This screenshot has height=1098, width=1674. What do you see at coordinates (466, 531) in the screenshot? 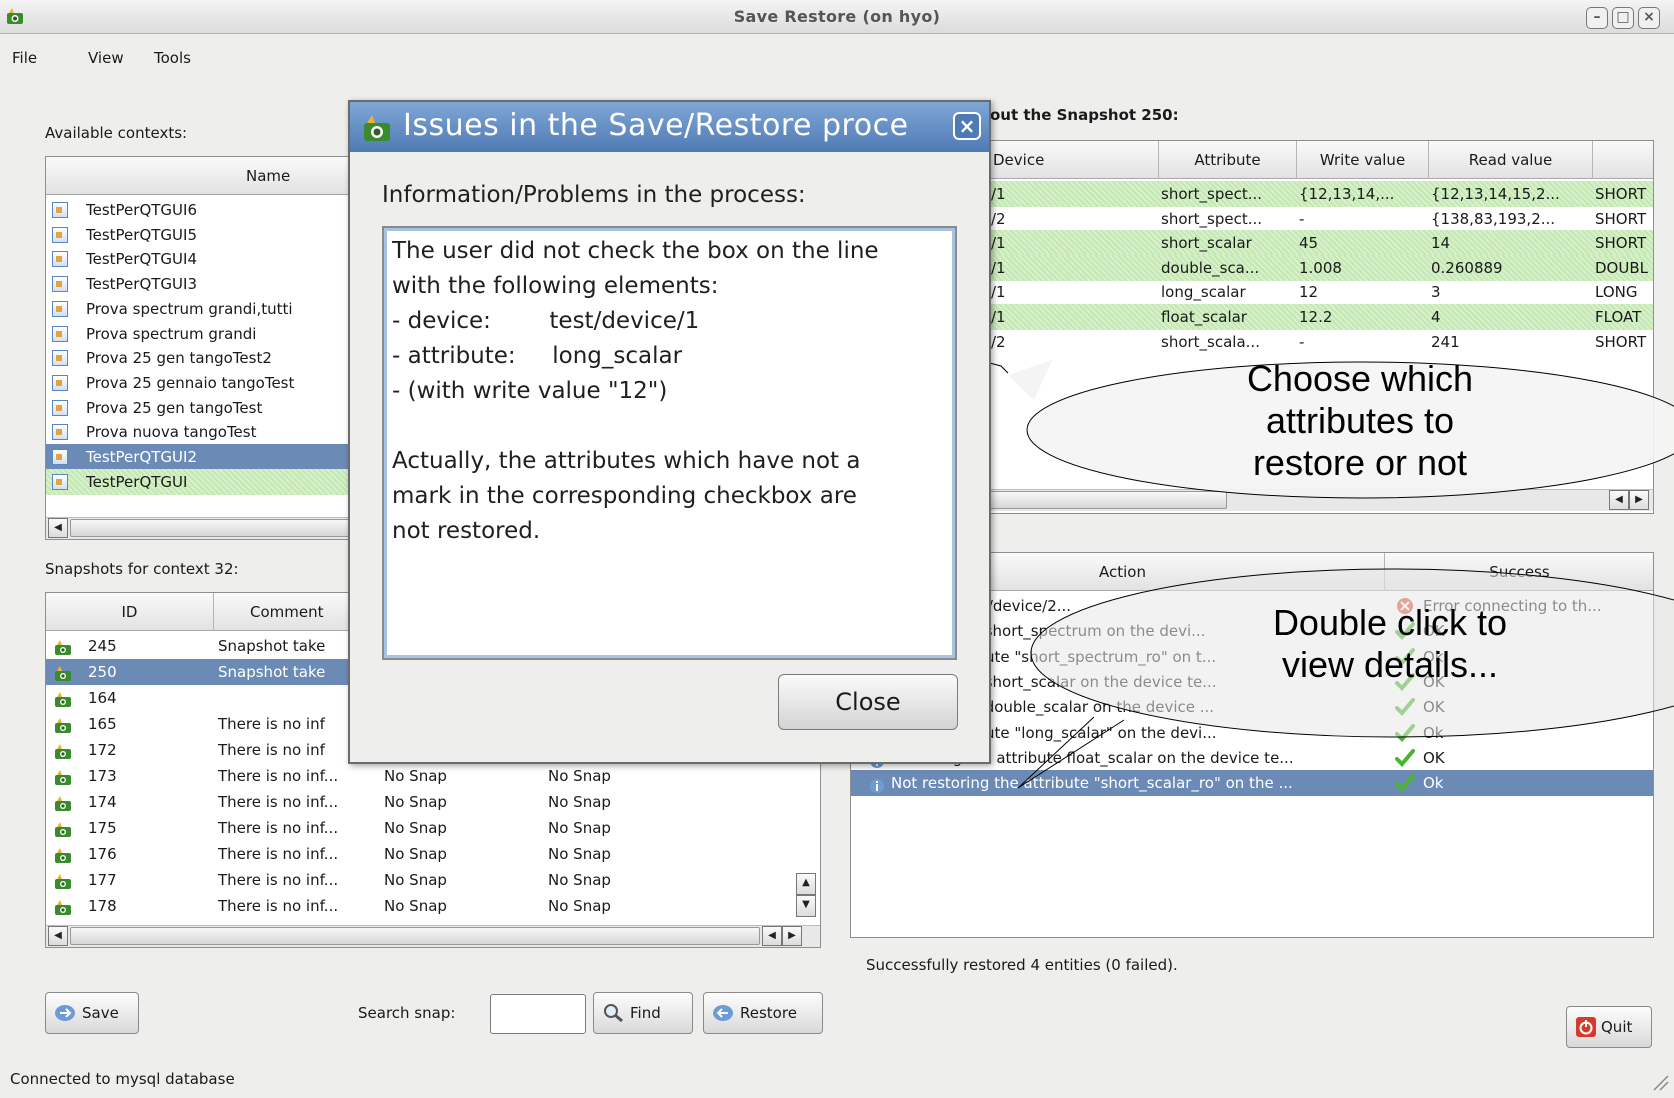
I see `dialog-message-line: not restored.` at bounding box center [466, 531].